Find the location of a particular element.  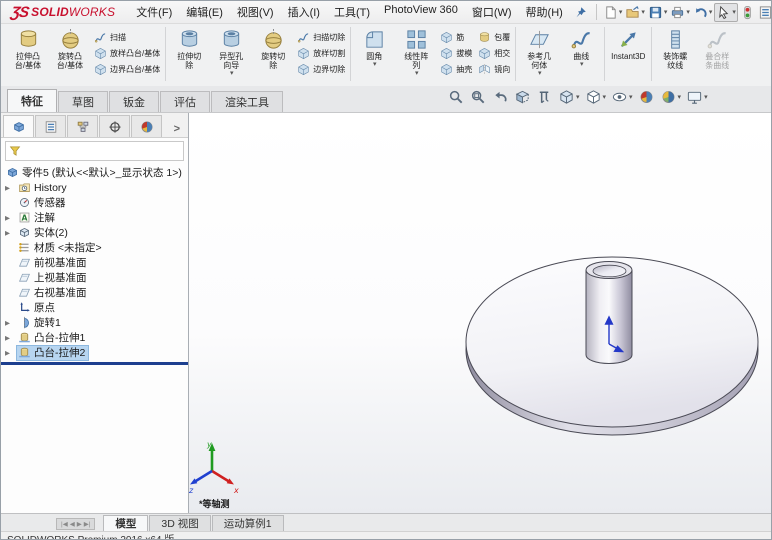

menu-item-工具(T): 工具(T) is located at coordinates (352, 12).